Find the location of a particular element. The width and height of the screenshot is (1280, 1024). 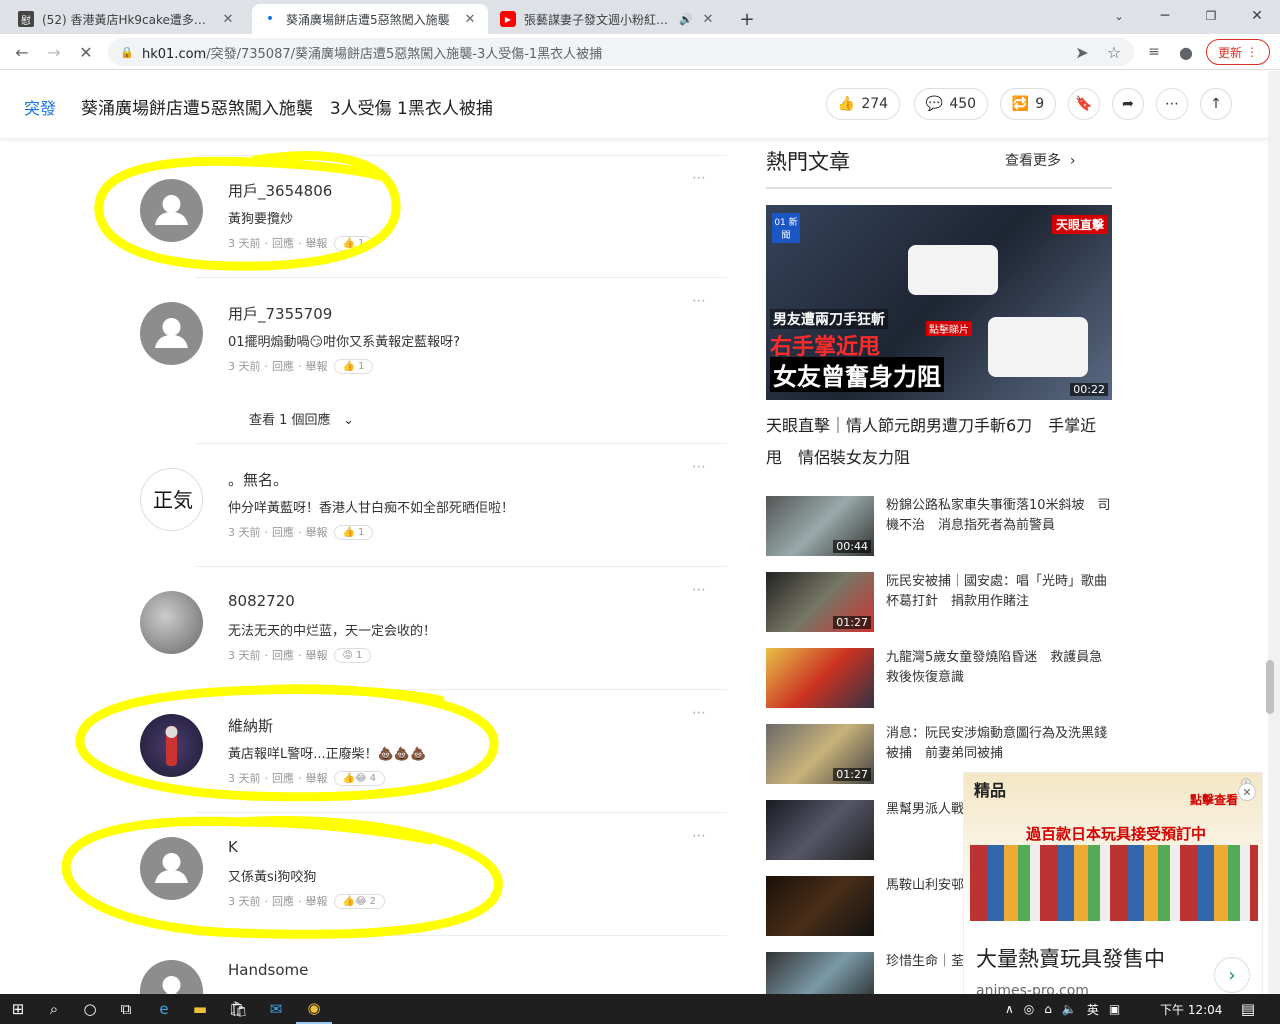

scroll-top-icon: ↑ is located at coordinates (1216, 104).